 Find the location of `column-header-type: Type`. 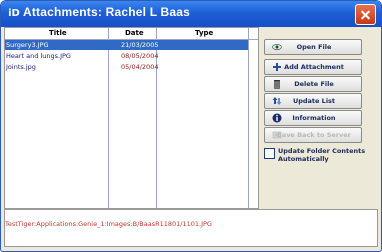

column-header-type: Type is located at coordinates (204, 33).